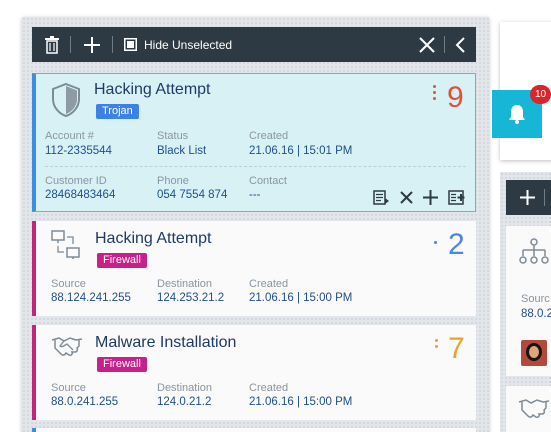 The height and width of the screenshot is (432, 551). I want to click on checkbox-icon, so click(130, 44).